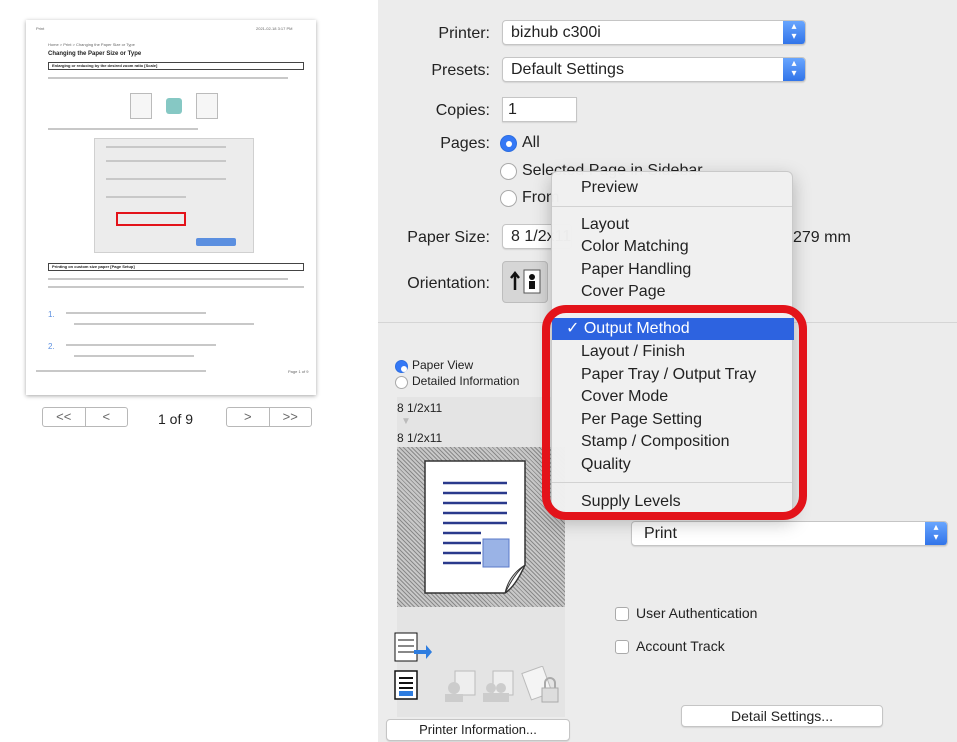  I want to click on annotation-highlight, so click(674, 412).